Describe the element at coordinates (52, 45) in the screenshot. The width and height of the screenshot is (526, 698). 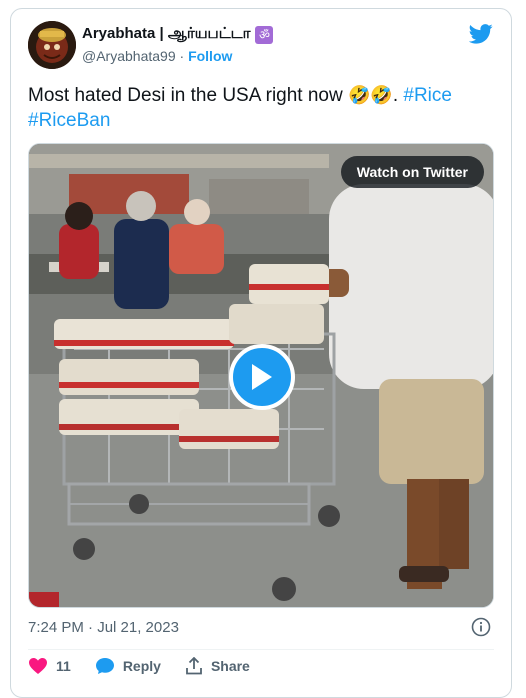
I see `author-avatar` at that location.